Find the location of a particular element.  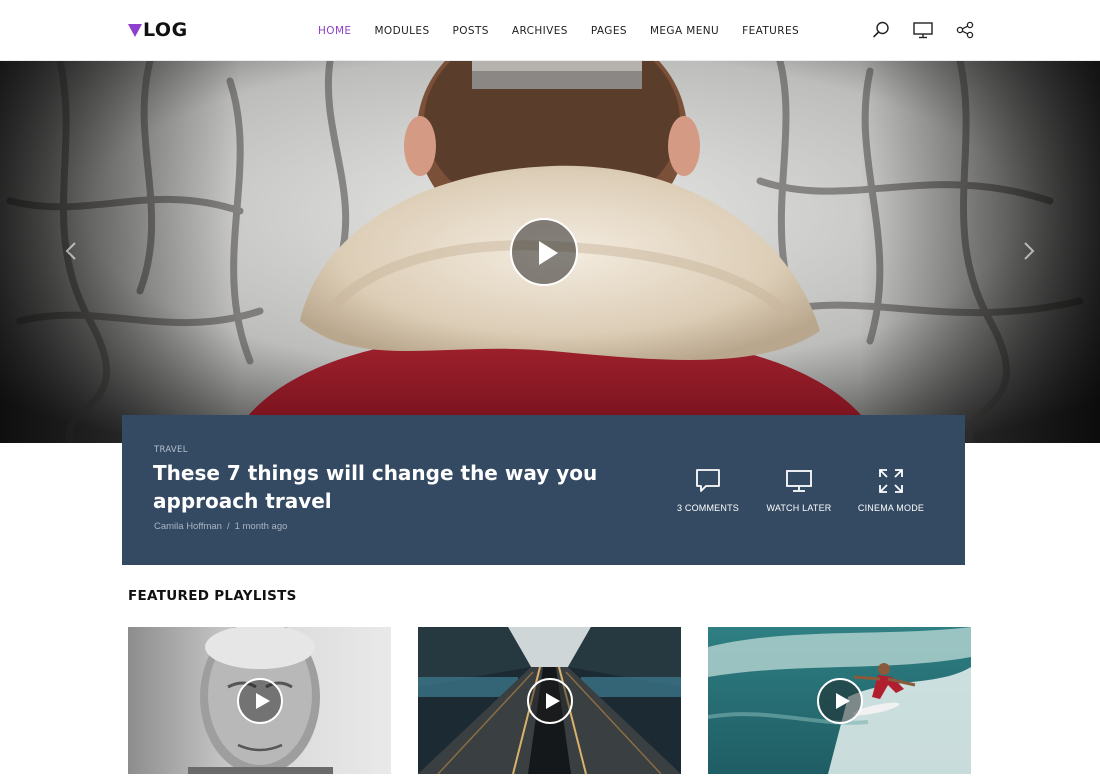

comments-button: 3 COMMENTS is located at coordinates (708, 490).